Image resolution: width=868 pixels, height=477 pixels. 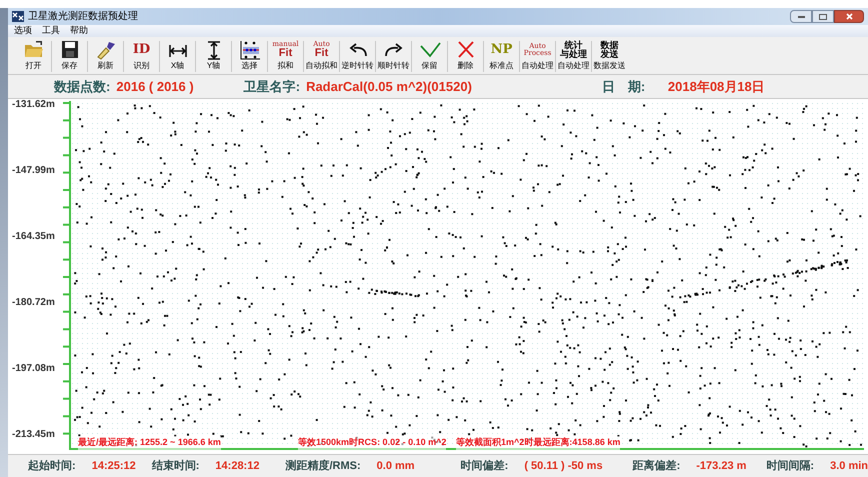 I want to click on icon-label: ID, so click(x=141, y=49).